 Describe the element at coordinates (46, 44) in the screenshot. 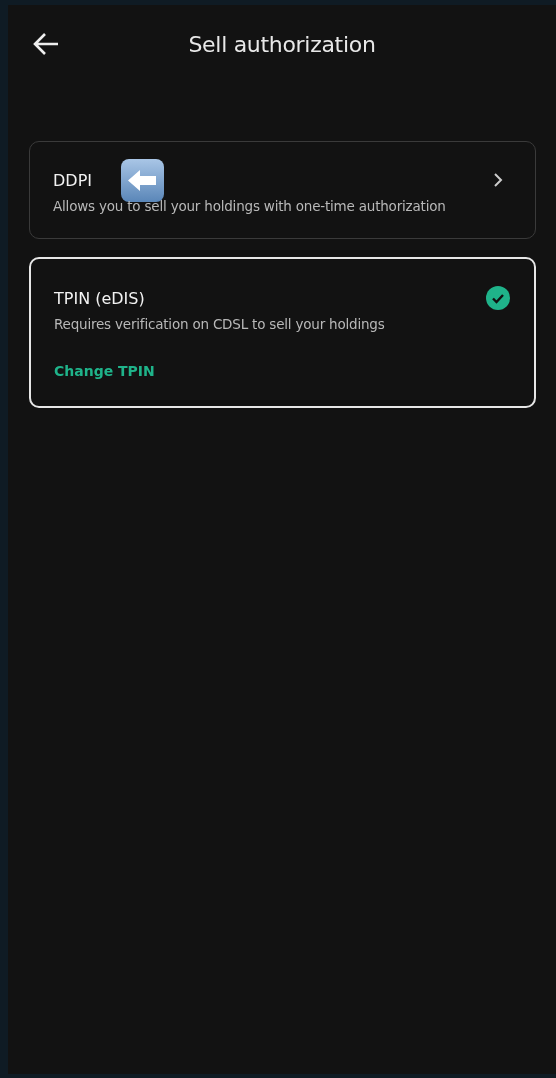

I see `back-icon` at that location.